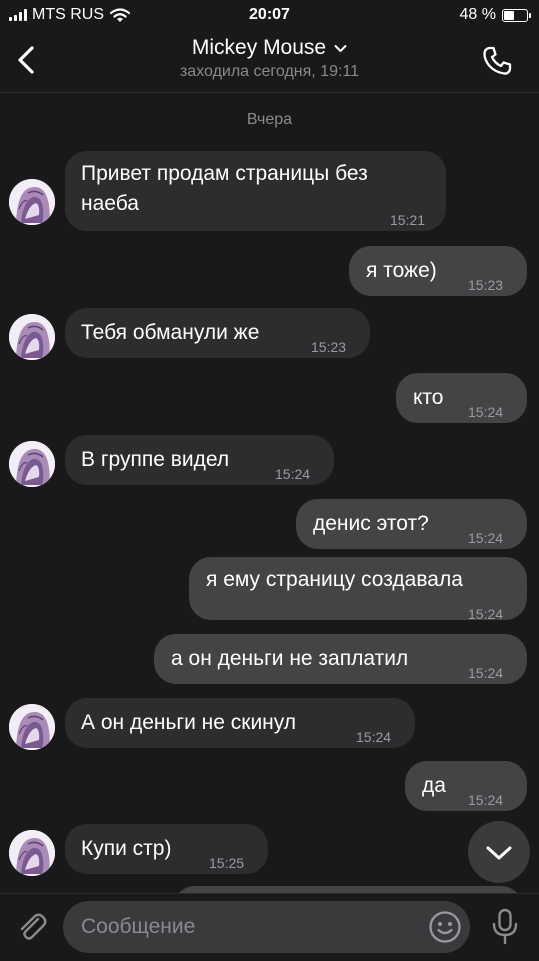 The image size is (539, 961). What do you see at coordinates (266, 927) in the screenshot?
I see `message-input: Сообщение` at bounding box center [266, 927].